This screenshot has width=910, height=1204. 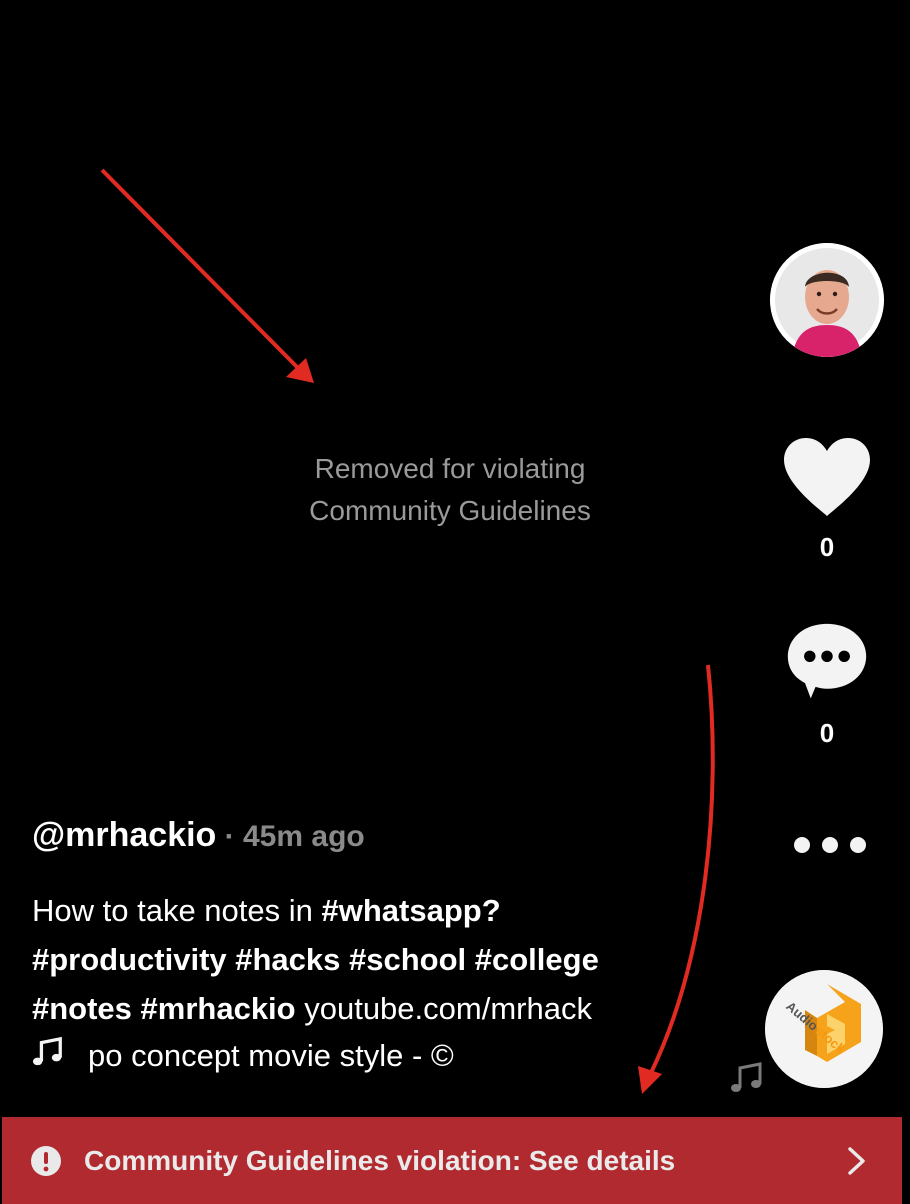 I want to click on sound-ticker: po concept movie style - ©, so click(x=272, y=1060).